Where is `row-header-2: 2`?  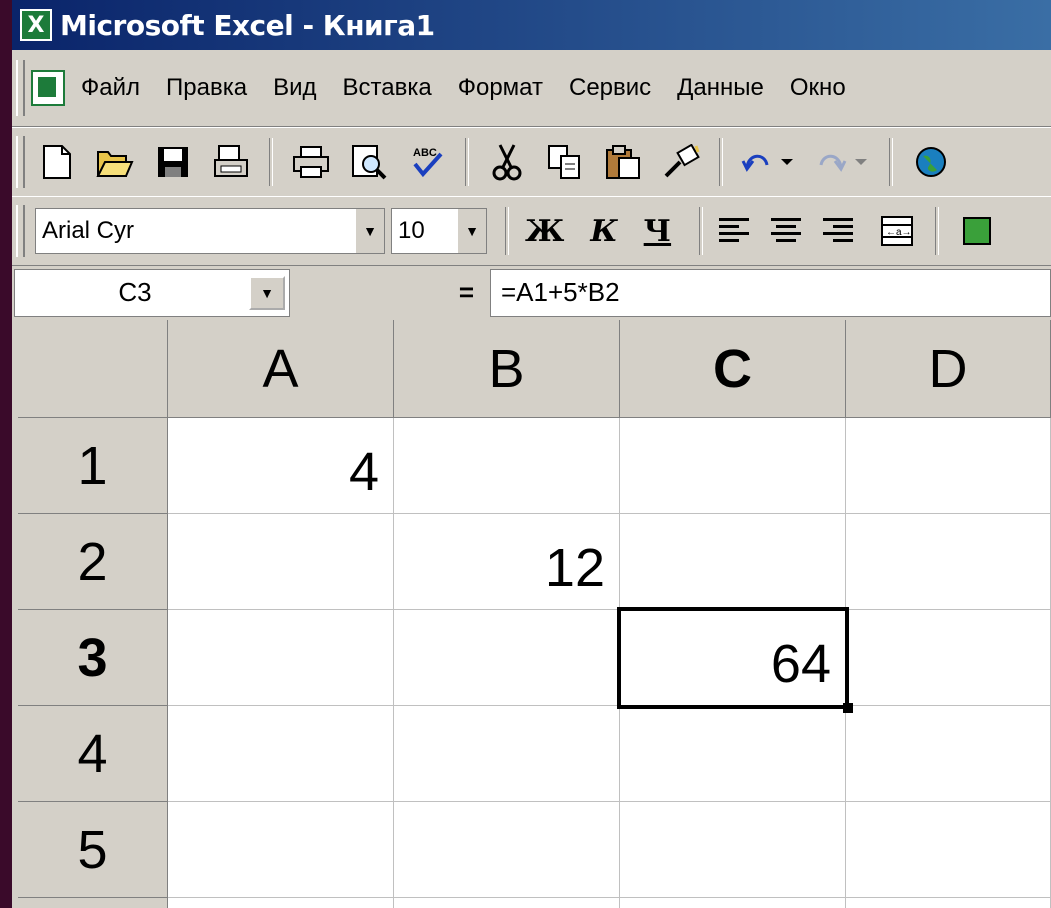
row-header-2: 2 is located at coordinates (93, 562).